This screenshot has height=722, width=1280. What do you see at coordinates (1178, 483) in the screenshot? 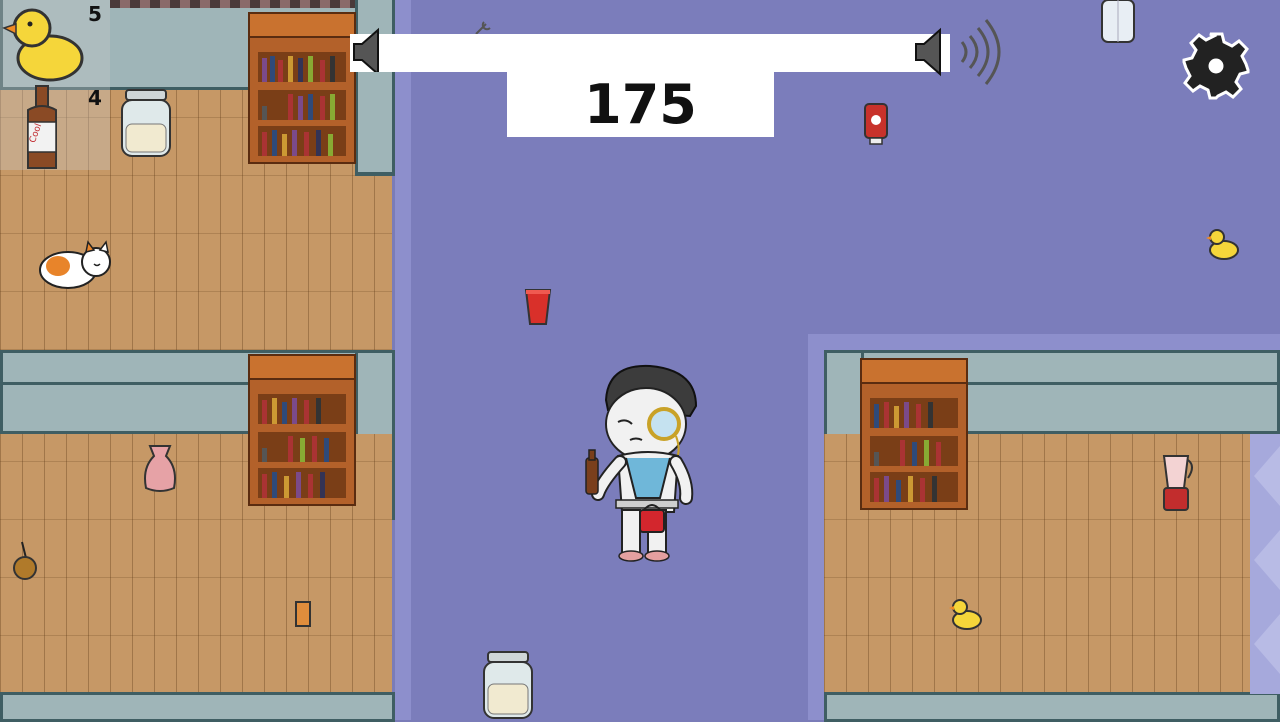
I see `blender` at bounding box center [1178, 483].